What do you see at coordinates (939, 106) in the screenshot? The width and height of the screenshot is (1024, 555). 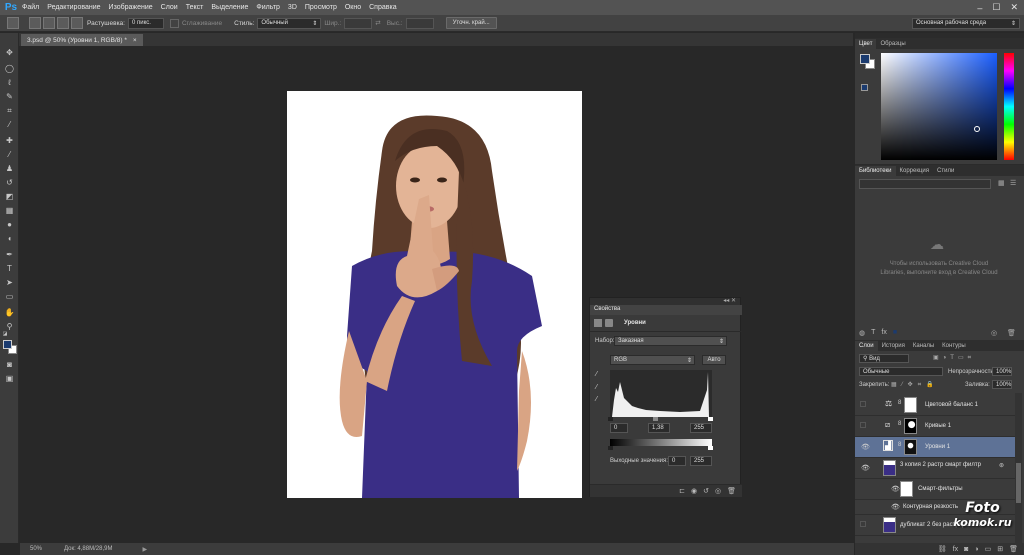 I see `color-picker-field` at bounding box center [939, 106].